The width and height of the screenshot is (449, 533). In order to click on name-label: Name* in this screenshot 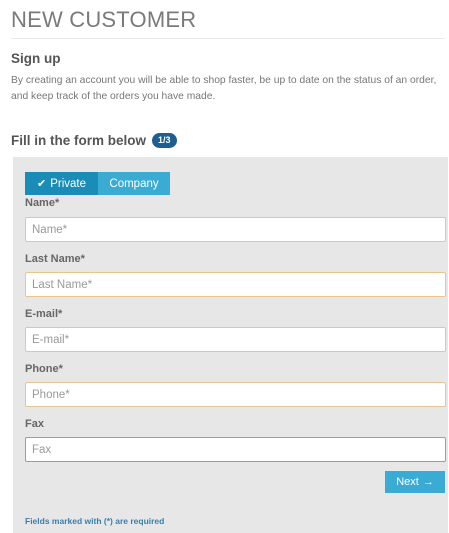, I will do `click(42, 203)`.